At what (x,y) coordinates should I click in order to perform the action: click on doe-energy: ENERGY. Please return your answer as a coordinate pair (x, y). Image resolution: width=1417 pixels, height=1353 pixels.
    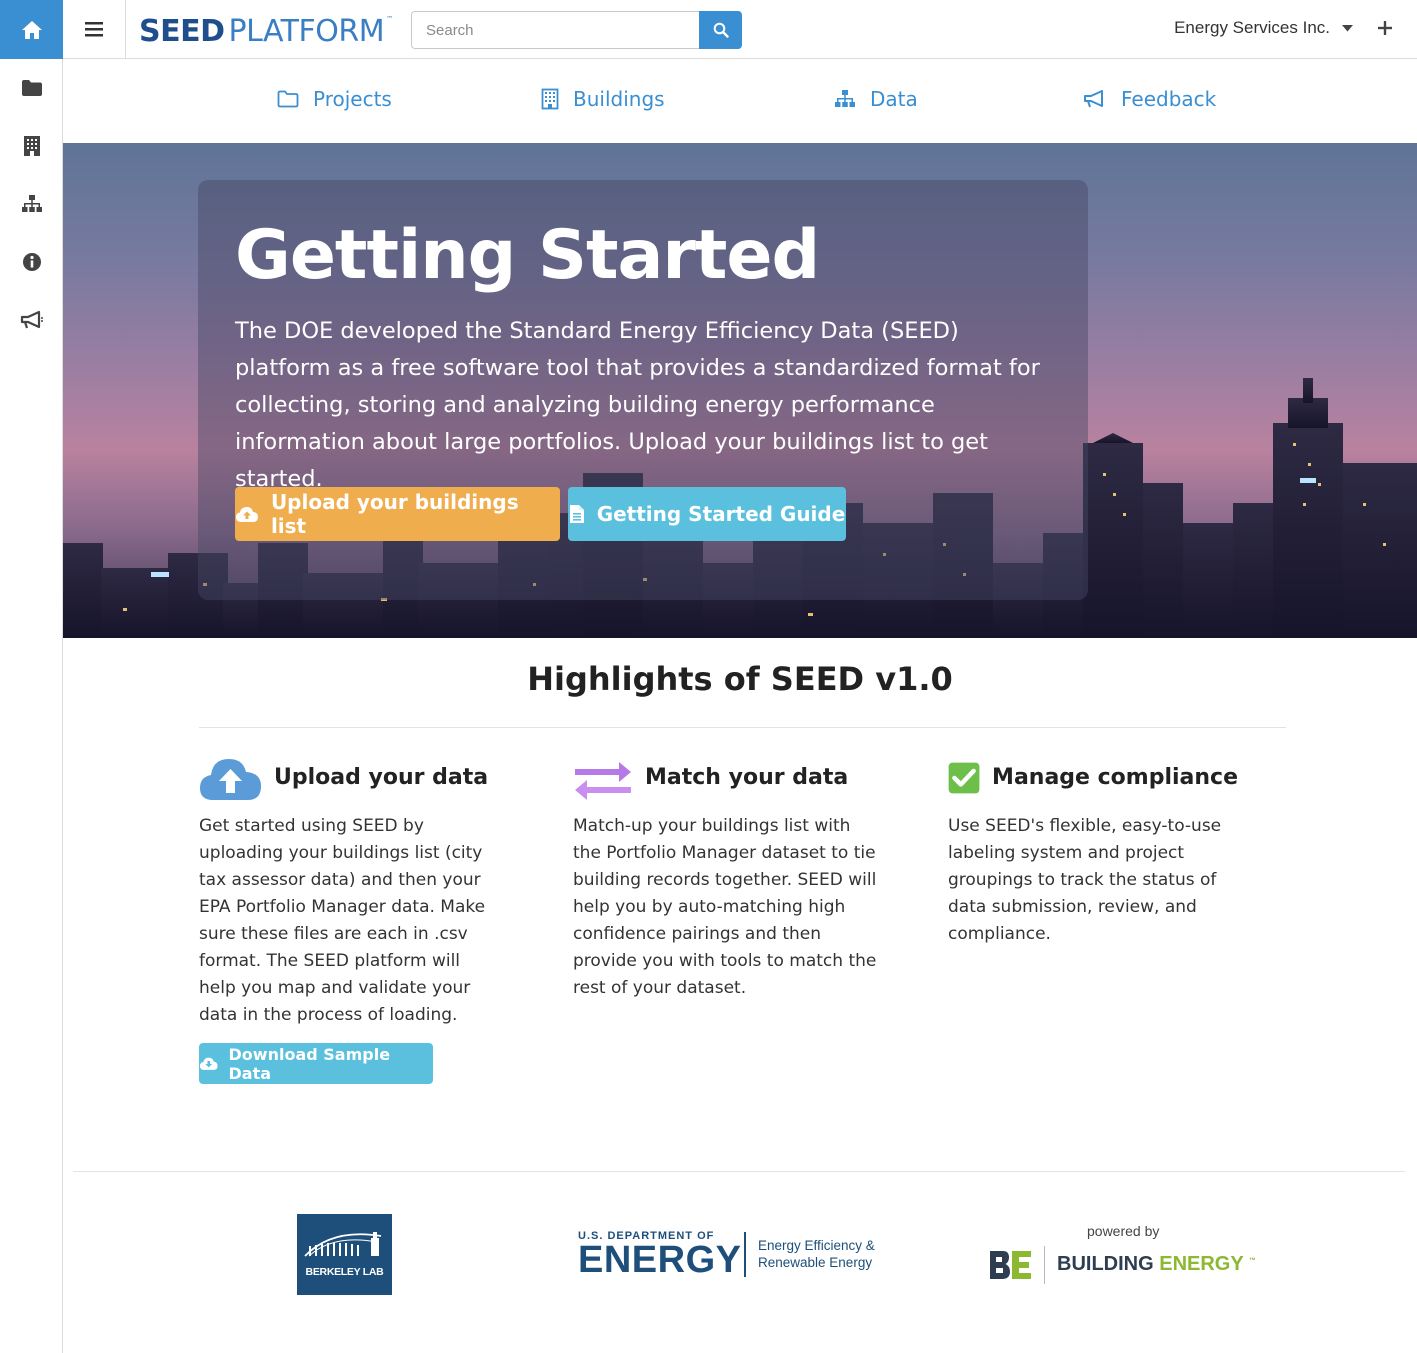
    Looking at the image, I should click on (660, 1260).